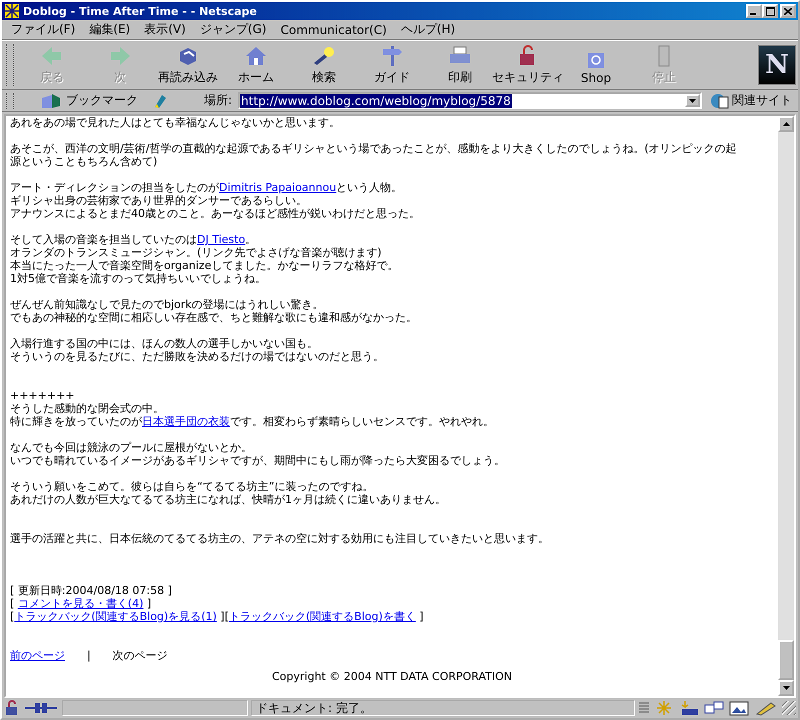 This screenshot has height=720, width=800. I want to click on text-line: [ 更新日時:2004/08/18 07:58 ], so click(91, 590).